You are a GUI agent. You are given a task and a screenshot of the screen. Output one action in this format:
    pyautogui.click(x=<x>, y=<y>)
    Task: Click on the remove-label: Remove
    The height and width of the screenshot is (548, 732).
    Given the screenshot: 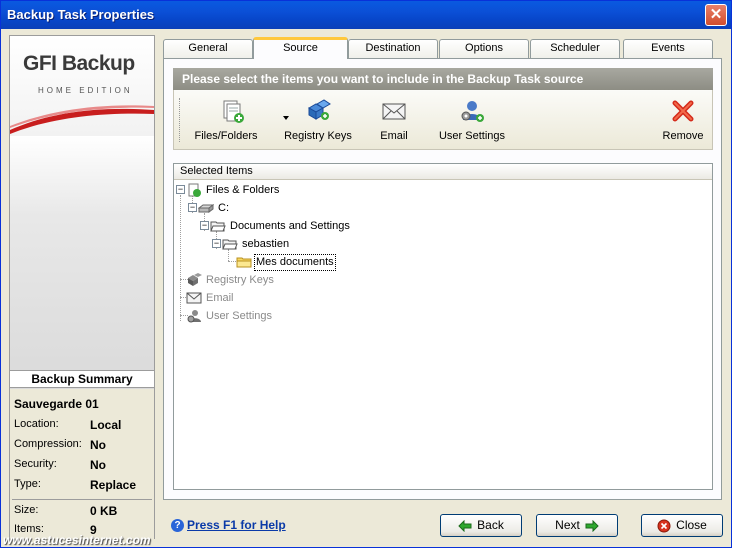 What is the action you would take?
    pyautogui.click(x=683, y=136)
    